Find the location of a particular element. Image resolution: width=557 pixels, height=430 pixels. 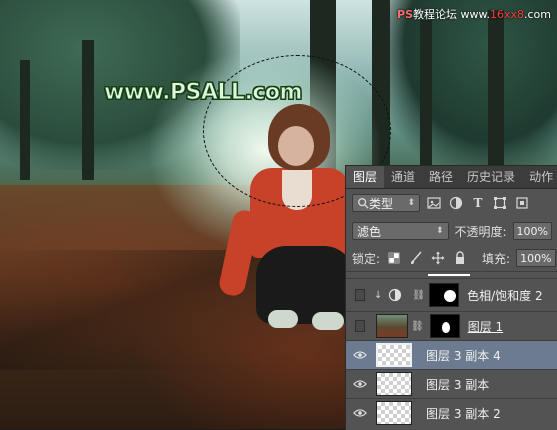

lock-transparent-icon is located at coordinates (394, 258).